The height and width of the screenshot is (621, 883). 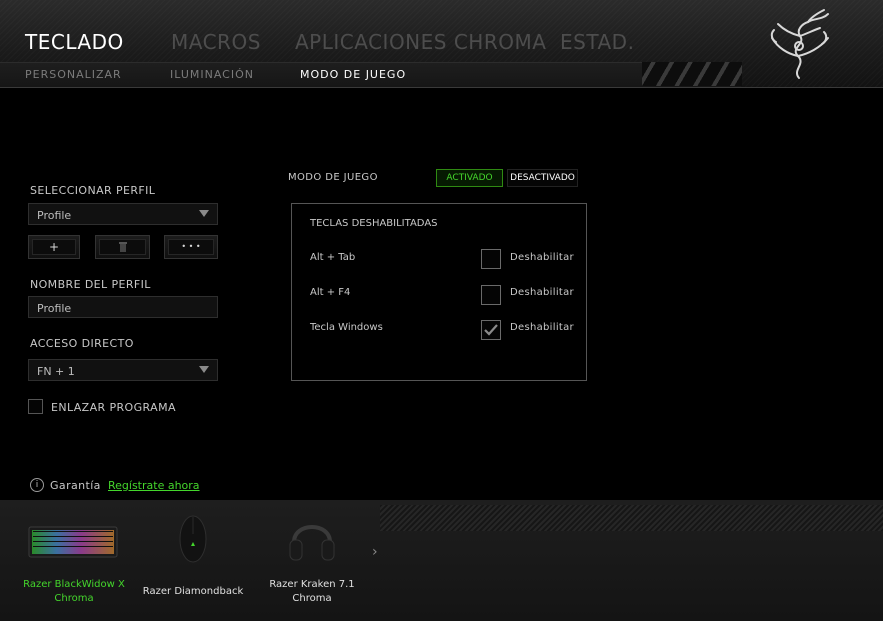 What do you see at coordinates (799, 44) in the screenshot?
I see `razer-snake-icon` at bounding box center [799, 44].